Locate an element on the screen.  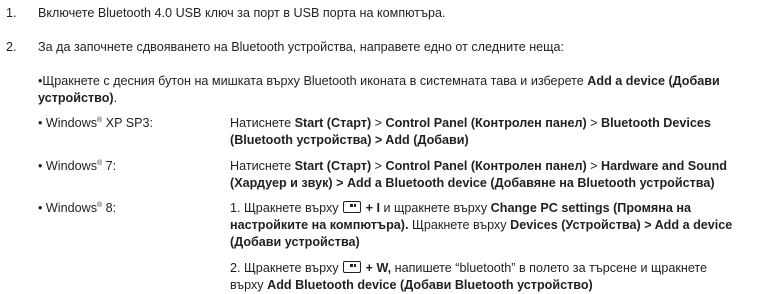
os-label-win8: • Windows® 8: is located at coordinates (77, 208).